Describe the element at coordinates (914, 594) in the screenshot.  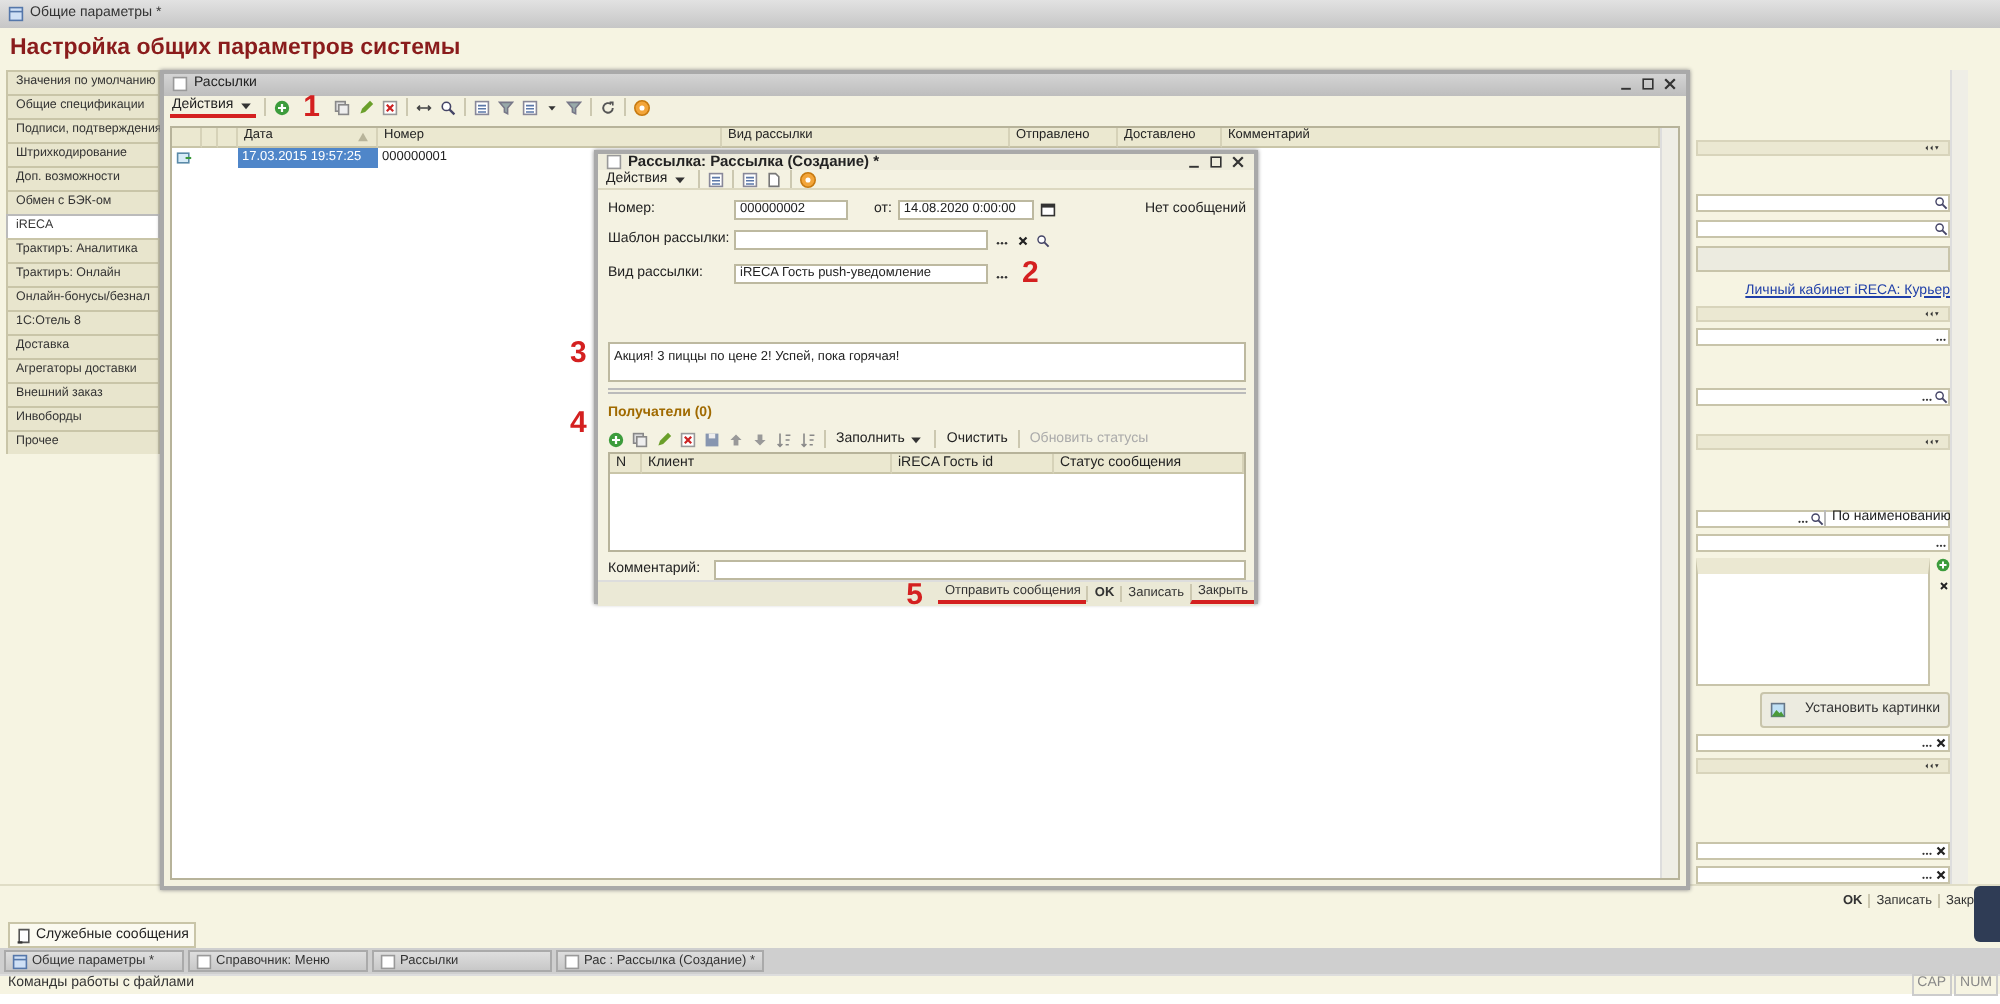
I see `annotation-number: 5` at that location.